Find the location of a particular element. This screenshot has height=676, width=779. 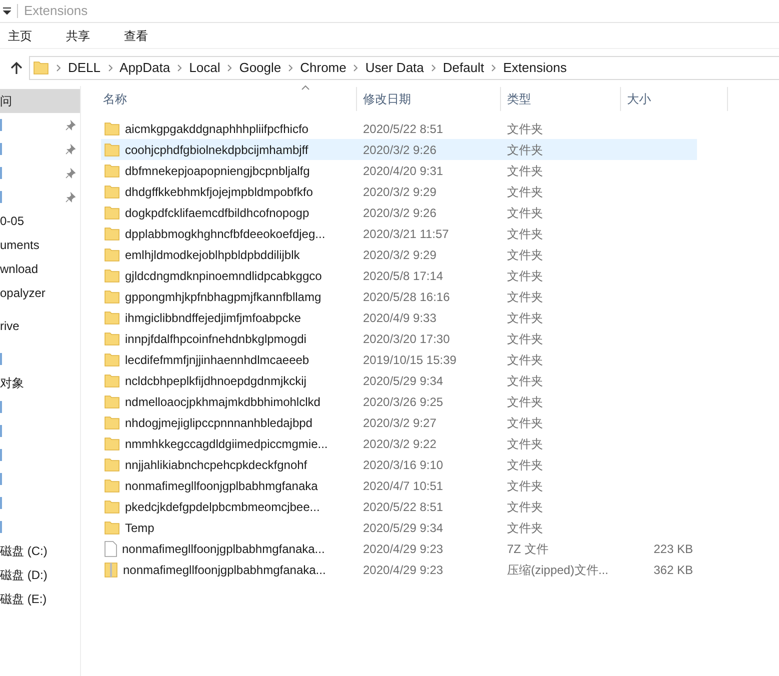

address-bar: DELL AppData Local Google Chrome User Data Default Extensions is located at coordinates (404, 68).